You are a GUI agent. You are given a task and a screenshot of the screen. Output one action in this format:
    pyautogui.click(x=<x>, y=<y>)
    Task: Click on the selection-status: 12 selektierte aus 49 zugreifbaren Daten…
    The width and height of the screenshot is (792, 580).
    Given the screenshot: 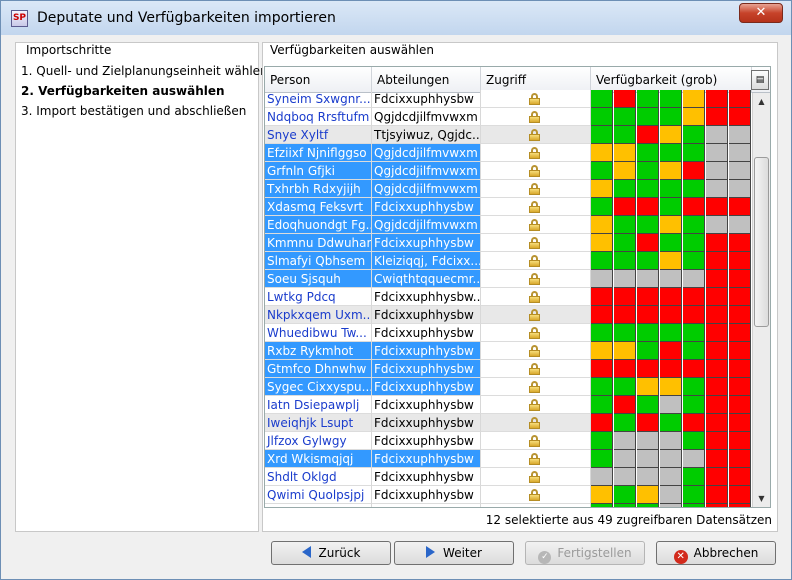 What is the action you would take?
    pyautogui.click(x=628, y=520)
    